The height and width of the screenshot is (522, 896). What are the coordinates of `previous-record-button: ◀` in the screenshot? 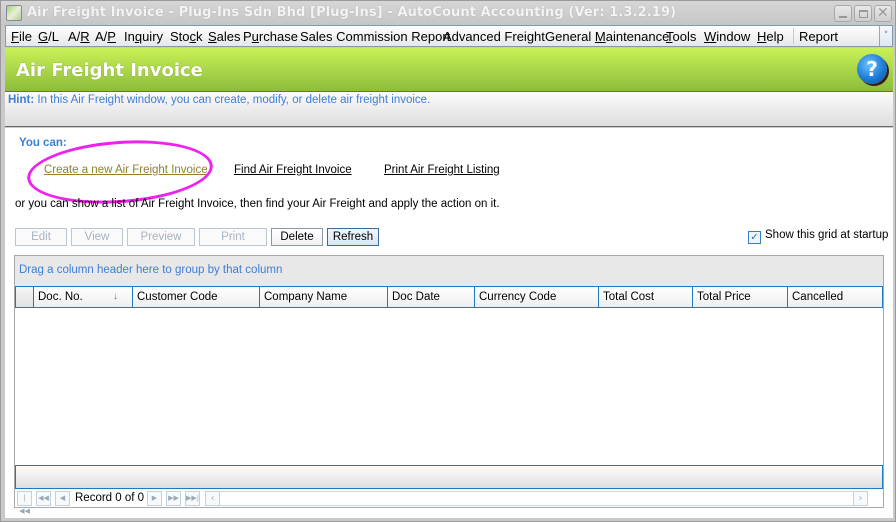 It's located at (62, 498).